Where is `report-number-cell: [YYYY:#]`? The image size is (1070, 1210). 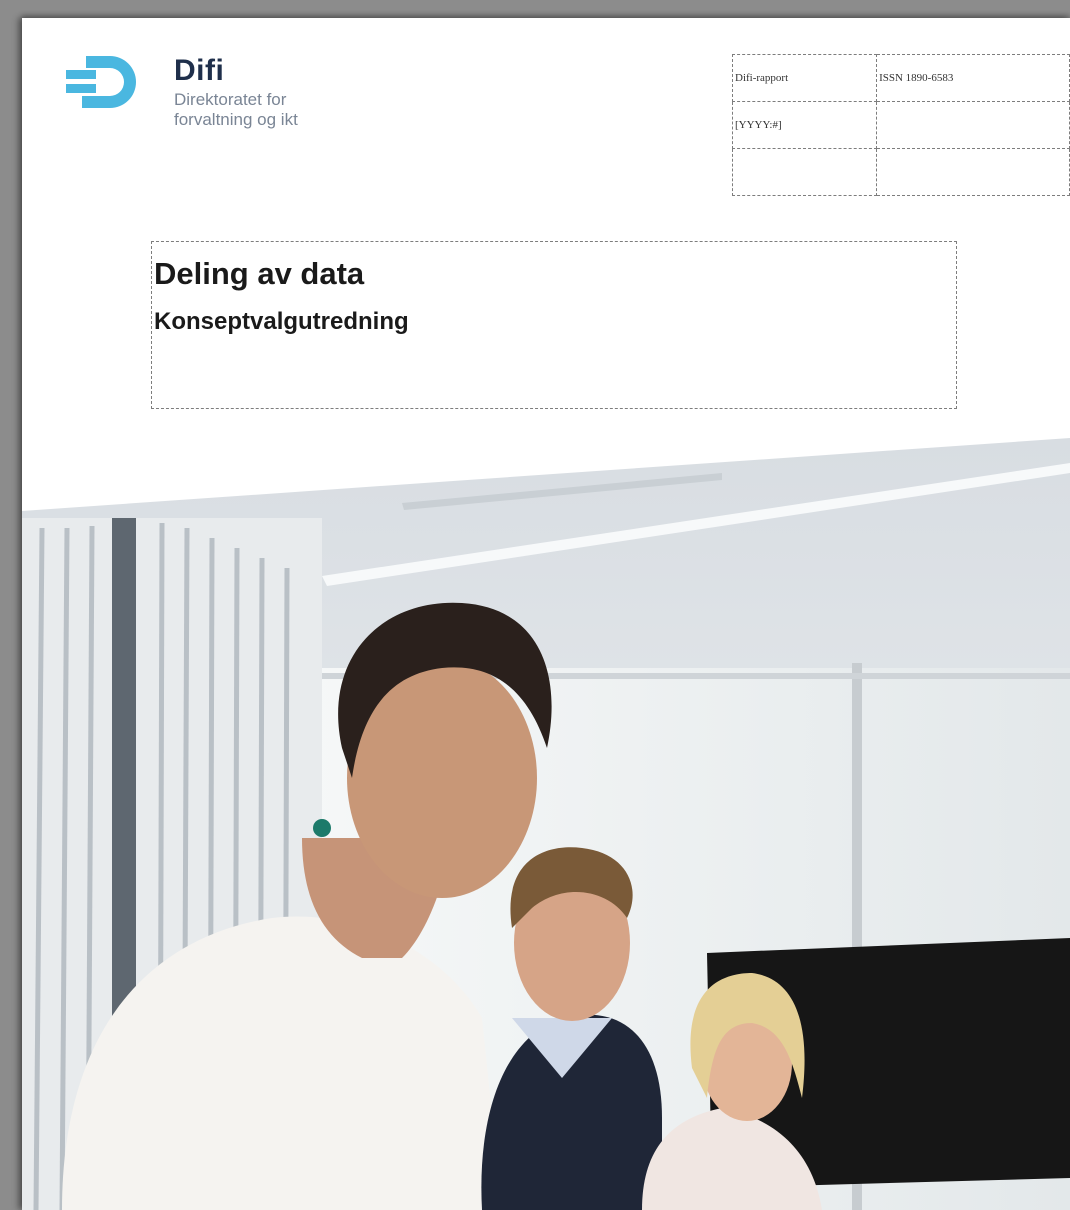
report-number-cell: [YYYY:#] is located at coordinates (804, 125).